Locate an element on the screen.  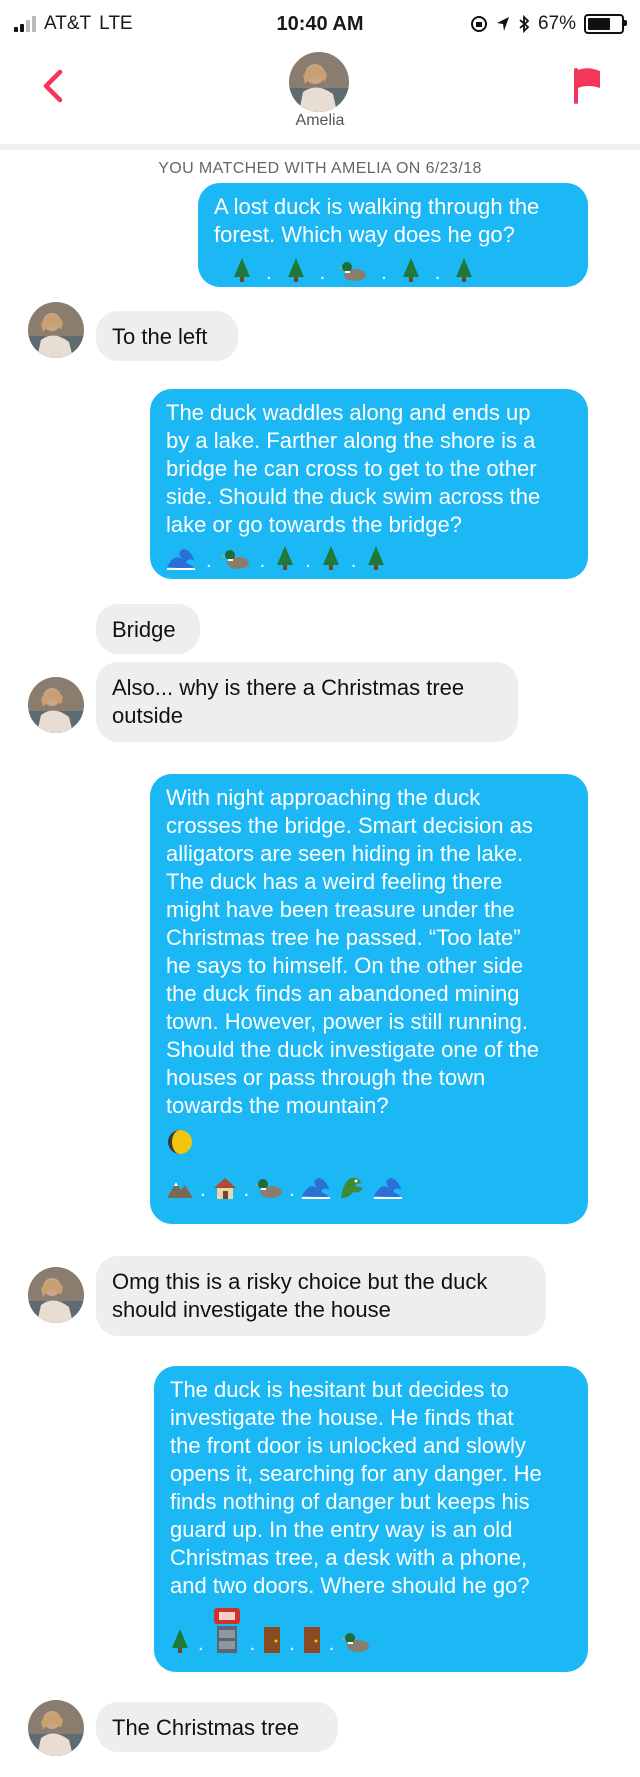
phone-desk-icon is located at coordinates (226, 1630).